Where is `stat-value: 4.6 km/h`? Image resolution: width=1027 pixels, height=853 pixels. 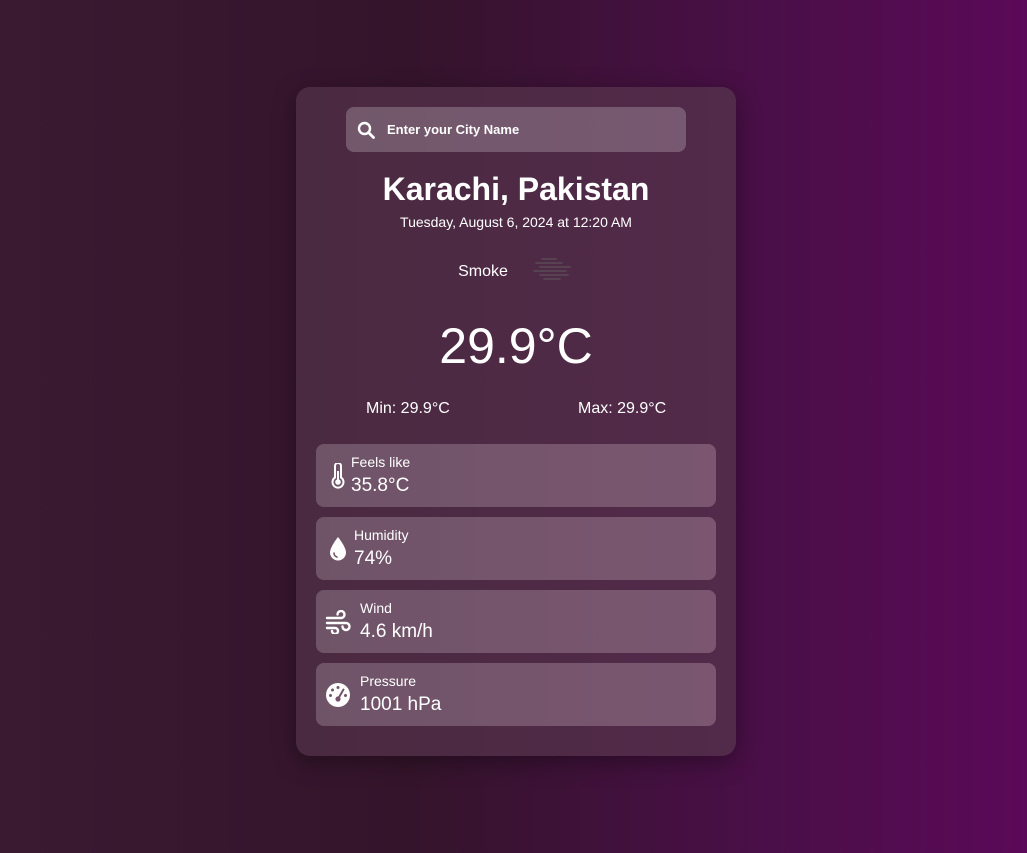 stat-value: 4.6 km/h is located at coordinates (396, 631).